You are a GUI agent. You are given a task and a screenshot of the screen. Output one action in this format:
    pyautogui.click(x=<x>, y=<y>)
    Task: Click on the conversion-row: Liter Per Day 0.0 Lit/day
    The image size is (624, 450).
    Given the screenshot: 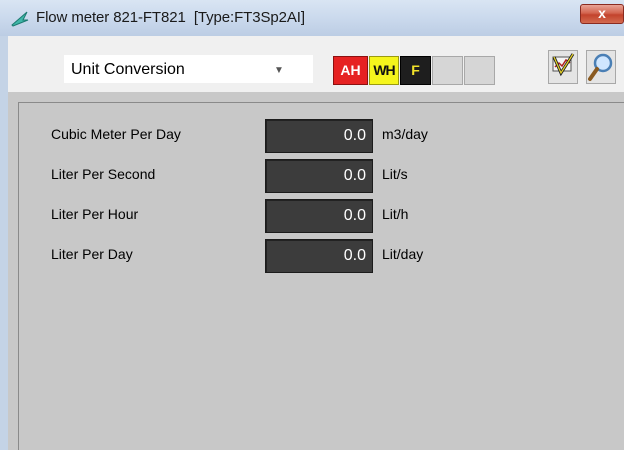 What is the action you would take?
    pyautogui.click(x=321, y=256)
    